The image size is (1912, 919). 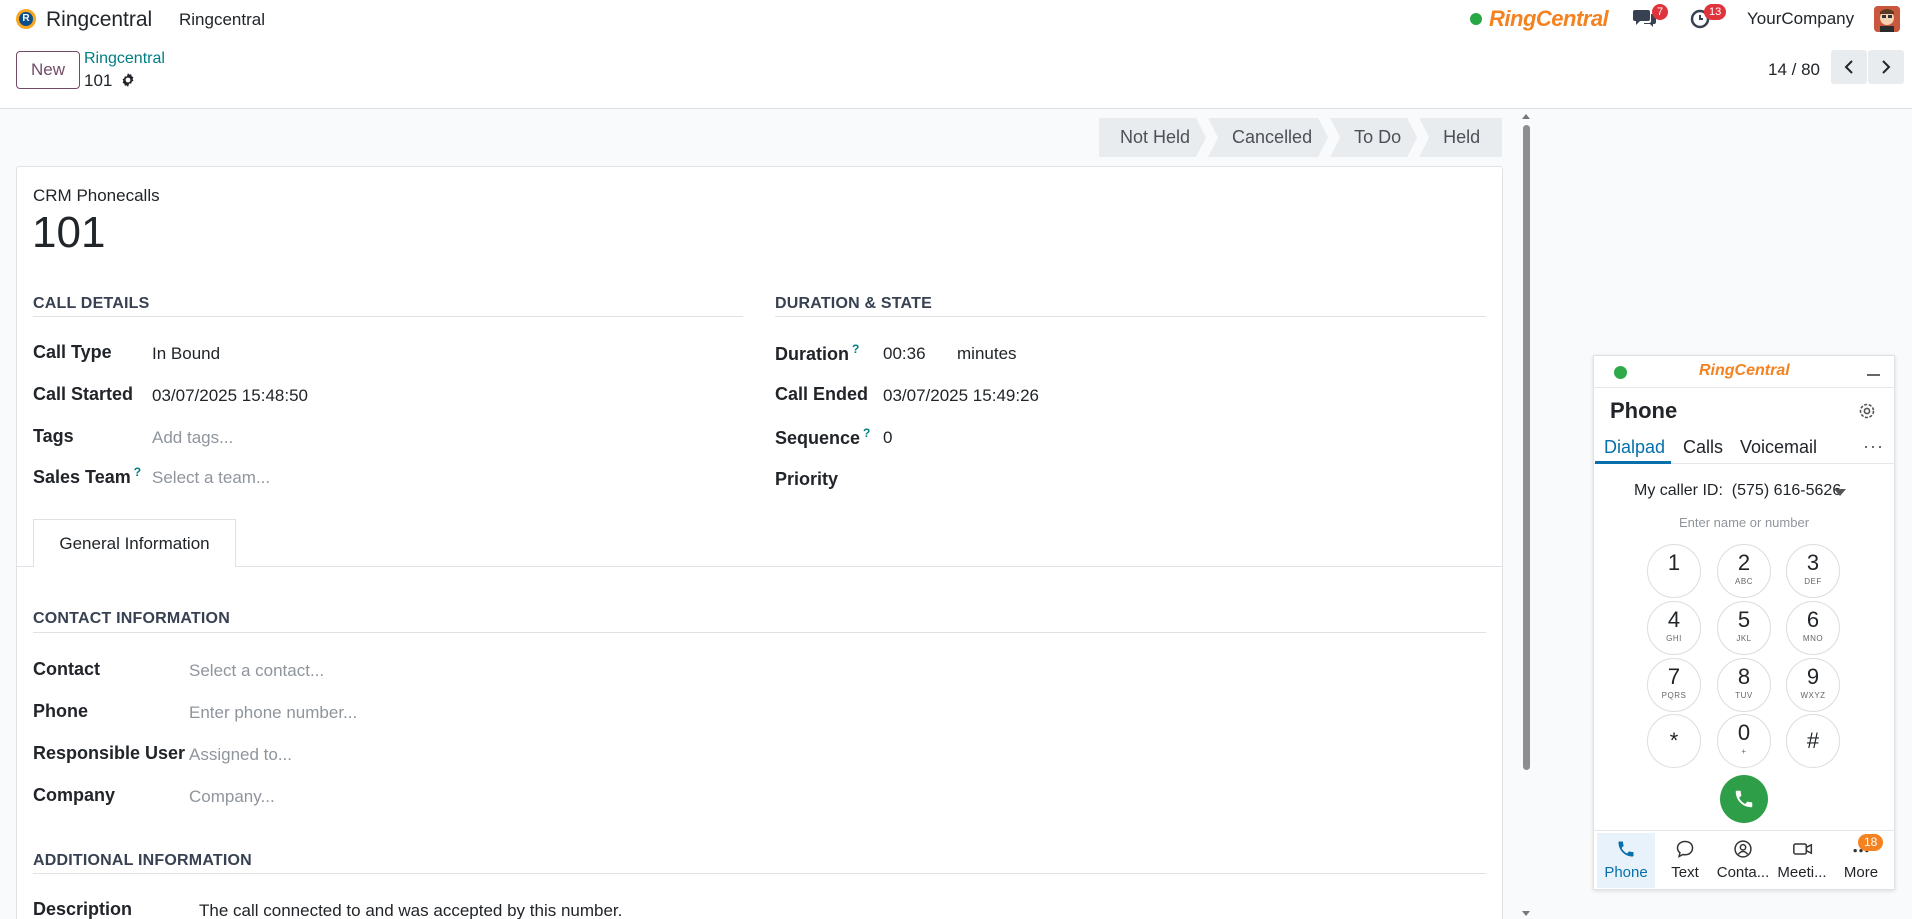 I want to click on scrollbar-thumb, so click(x=1526, y=447).